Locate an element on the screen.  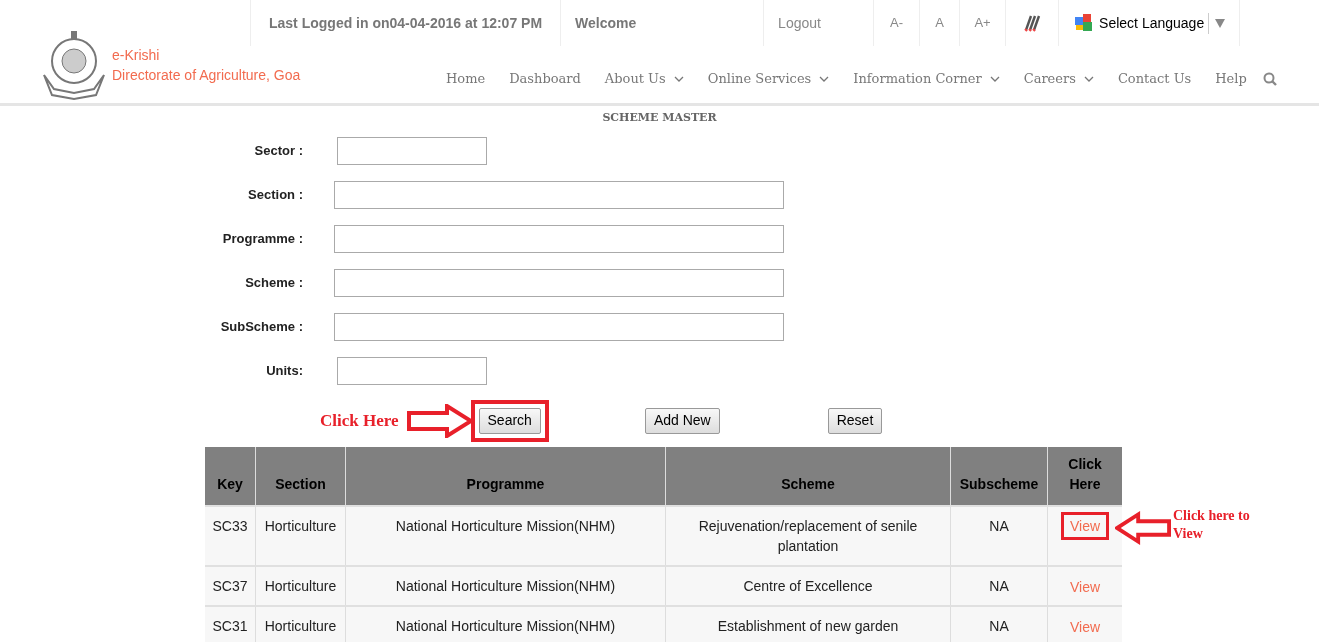
column-header: Section is located at coordinates (301, 475).